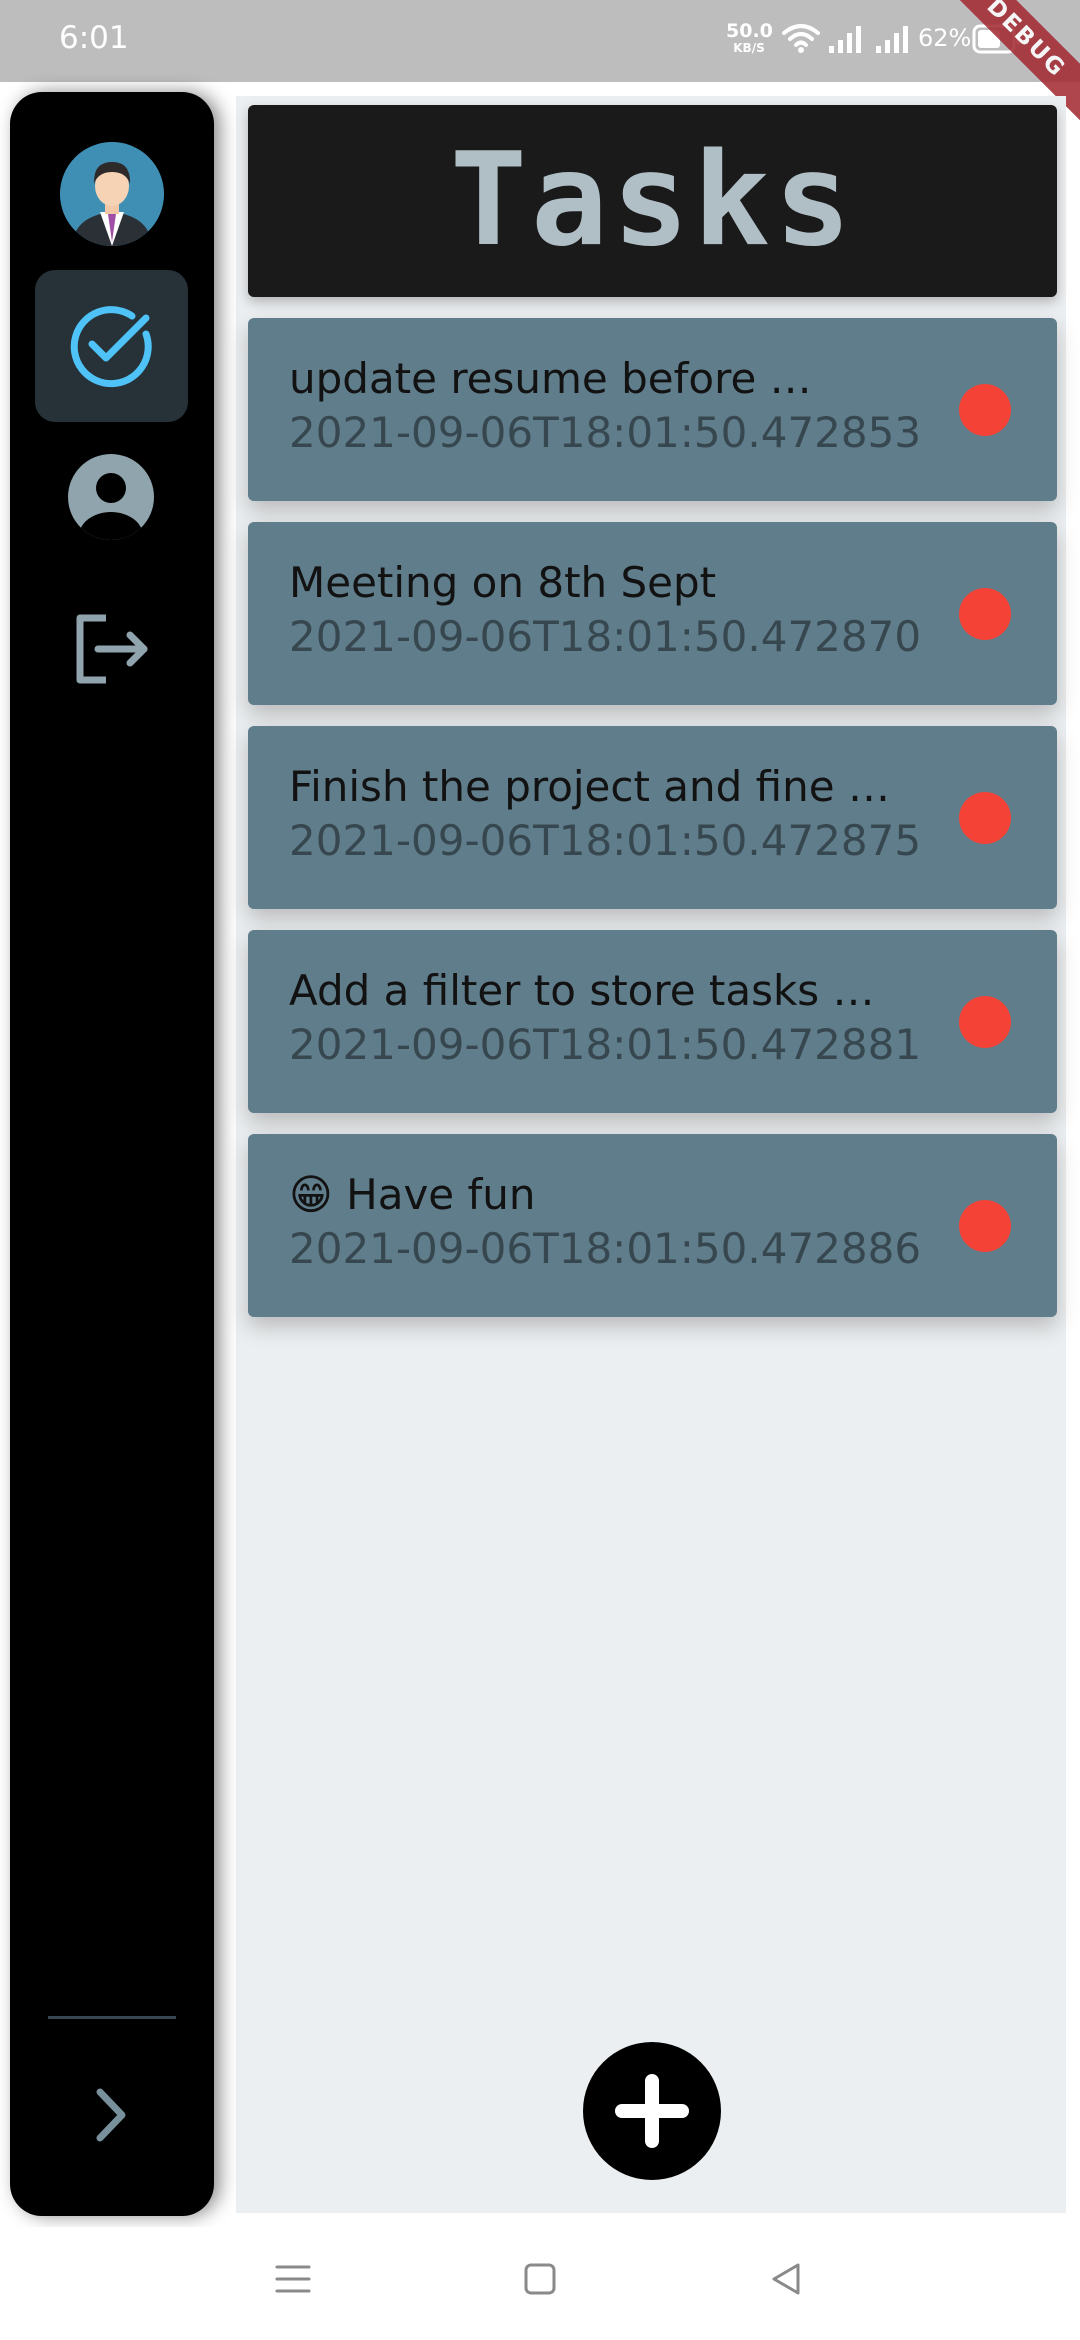 This screenshot has width=1080, height=2340. I want to click on system-navigation-bar, so click(540, 2283).